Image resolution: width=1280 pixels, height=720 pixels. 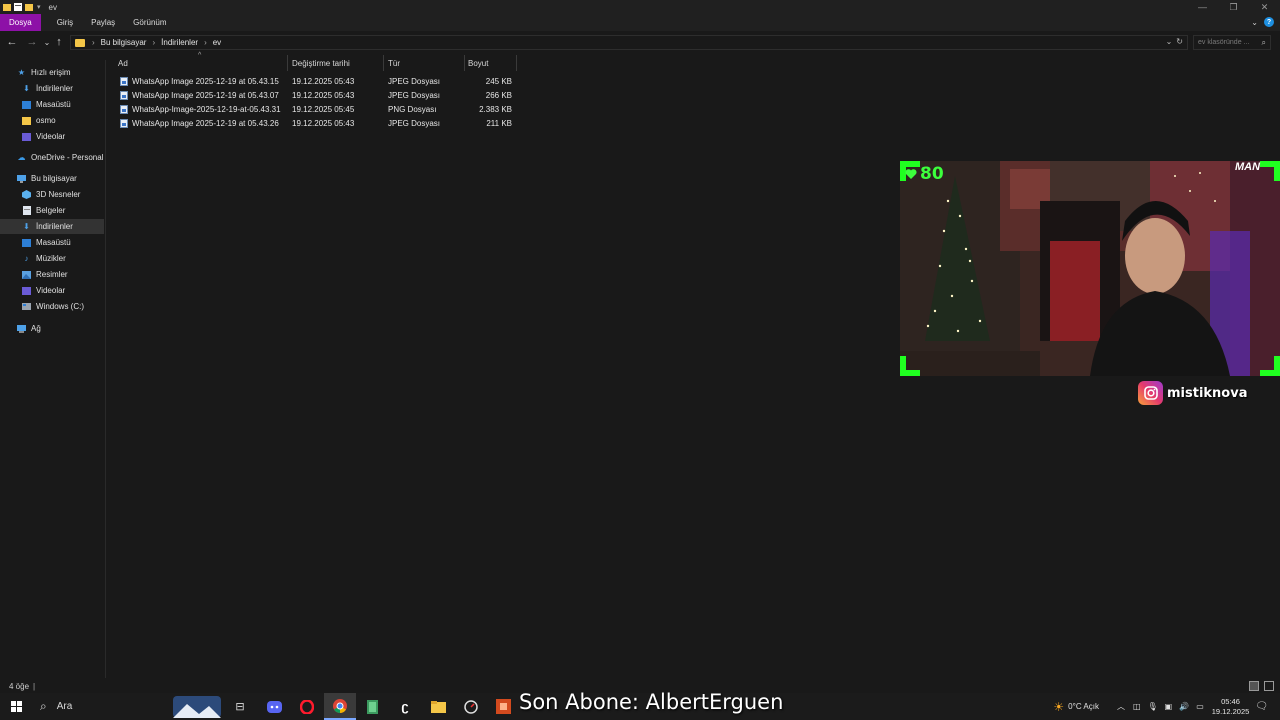 What do you see at coordinates (39, 7) in the screenshot?
I see `quick-access-dropdown-icon: ▾` at bounding box center [39, 7].